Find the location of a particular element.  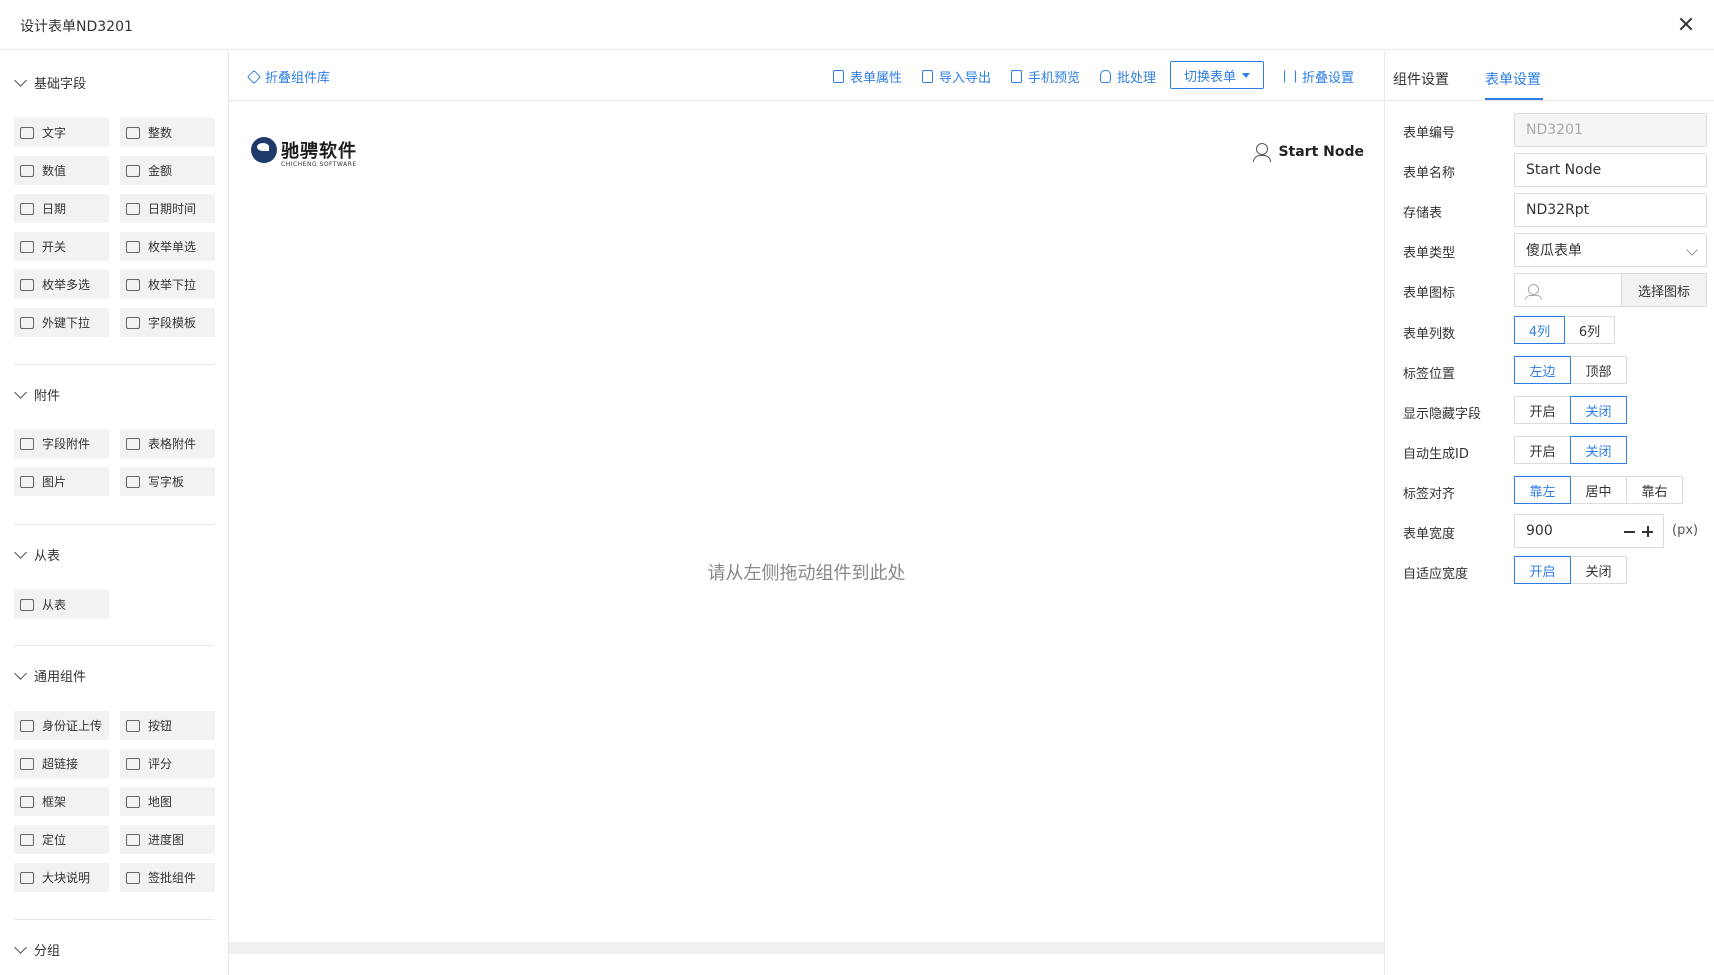

company-logo: 驰骋软件 CHICHENG SOFTWARE is located at coordinates (304, 152).